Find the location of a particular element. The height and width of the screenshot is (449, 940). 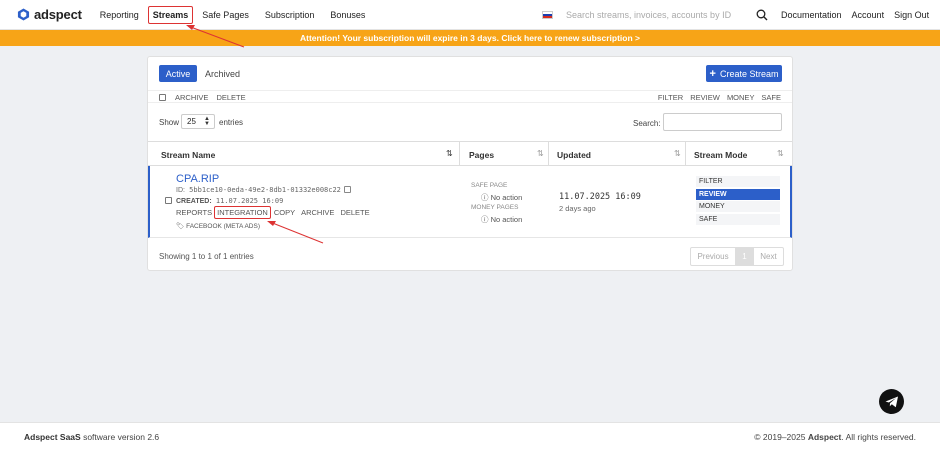

entries-label: entries is located at coordinates (231, 122).